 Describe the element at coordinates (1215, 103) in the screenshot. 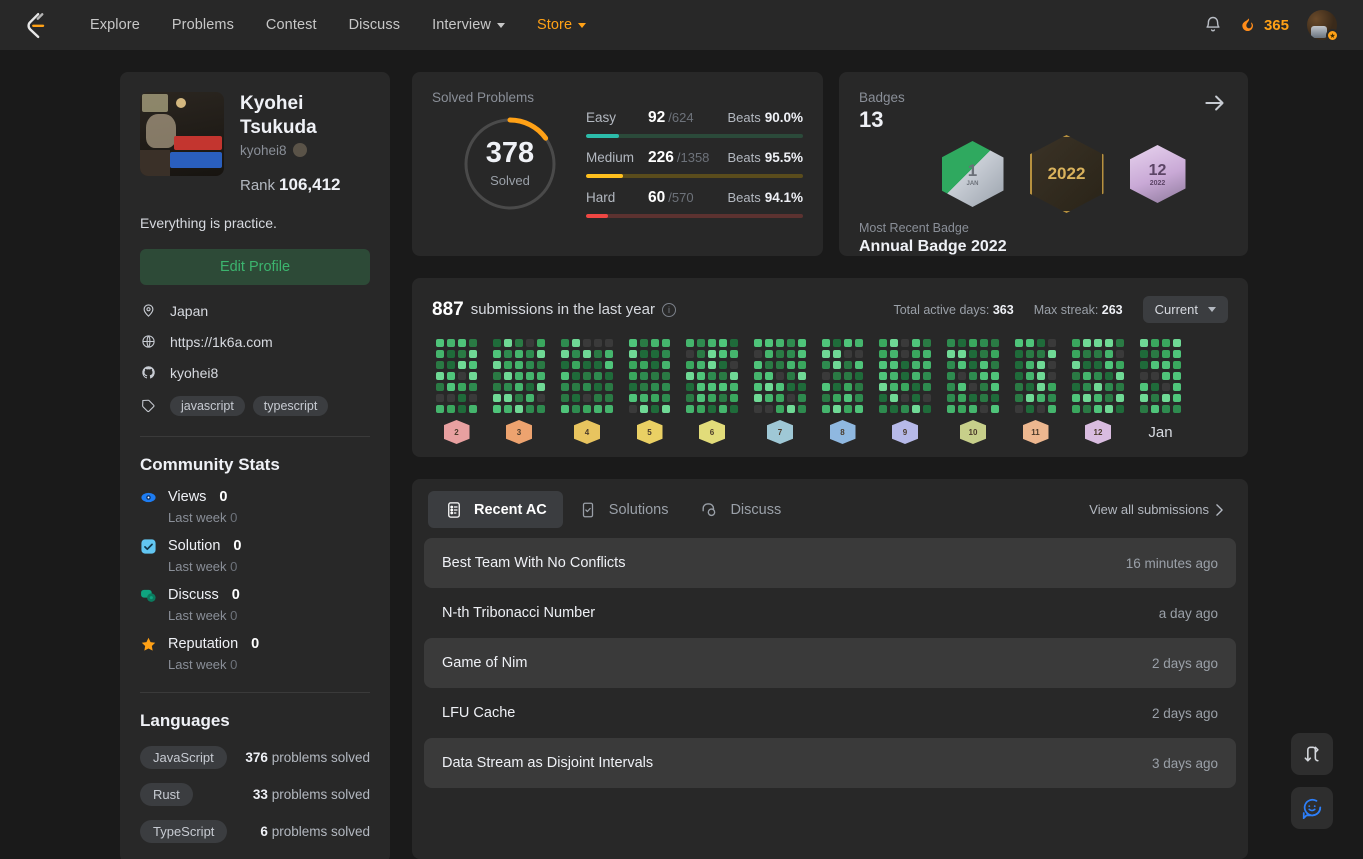

I see `arrow-right-icon` at that location.